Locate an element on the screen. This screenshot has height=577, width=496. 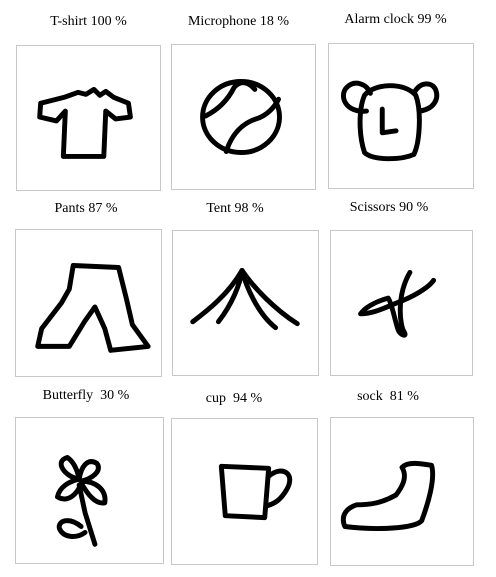
scissors-doodle-icon is located at coordinates (397, 303).